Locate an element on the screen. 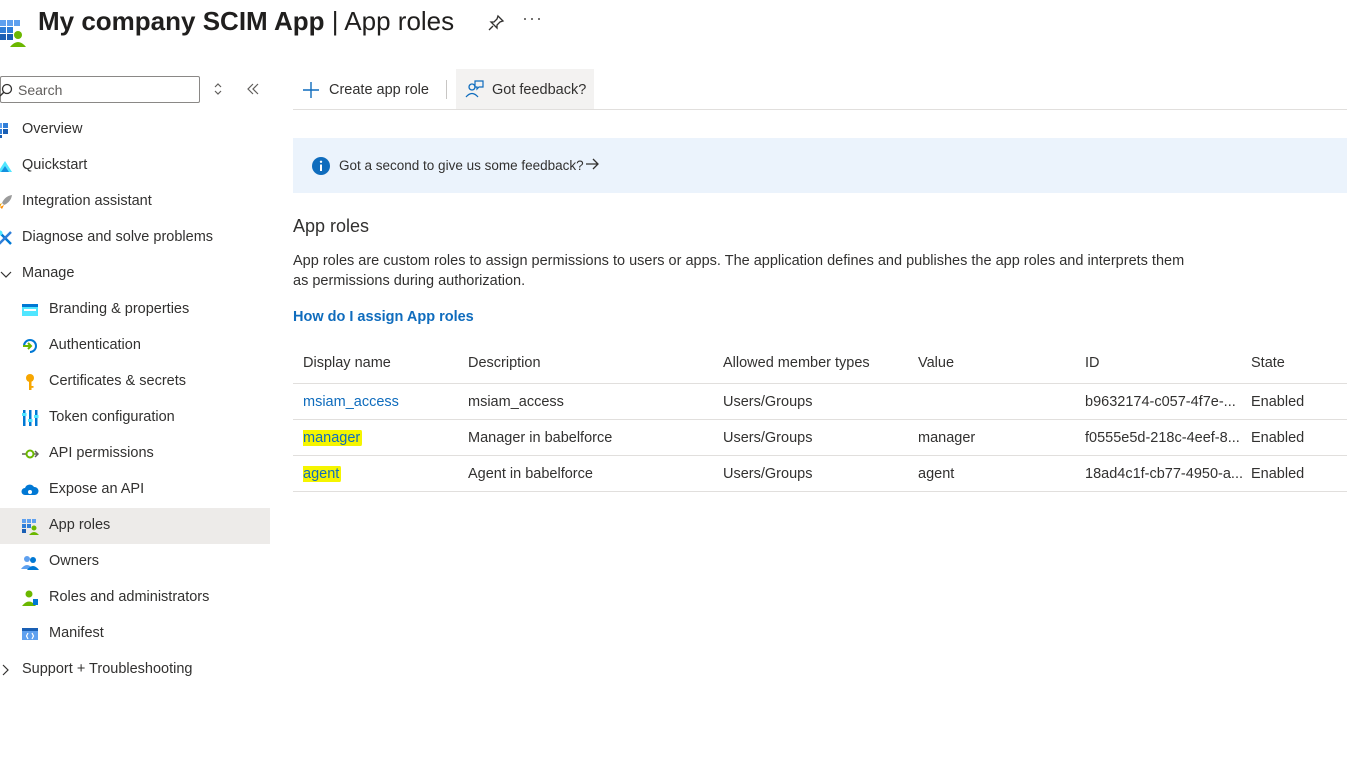 The height and width of the screenshot is (772, 1347). column-header: State is located at coordinates (1296, 363).